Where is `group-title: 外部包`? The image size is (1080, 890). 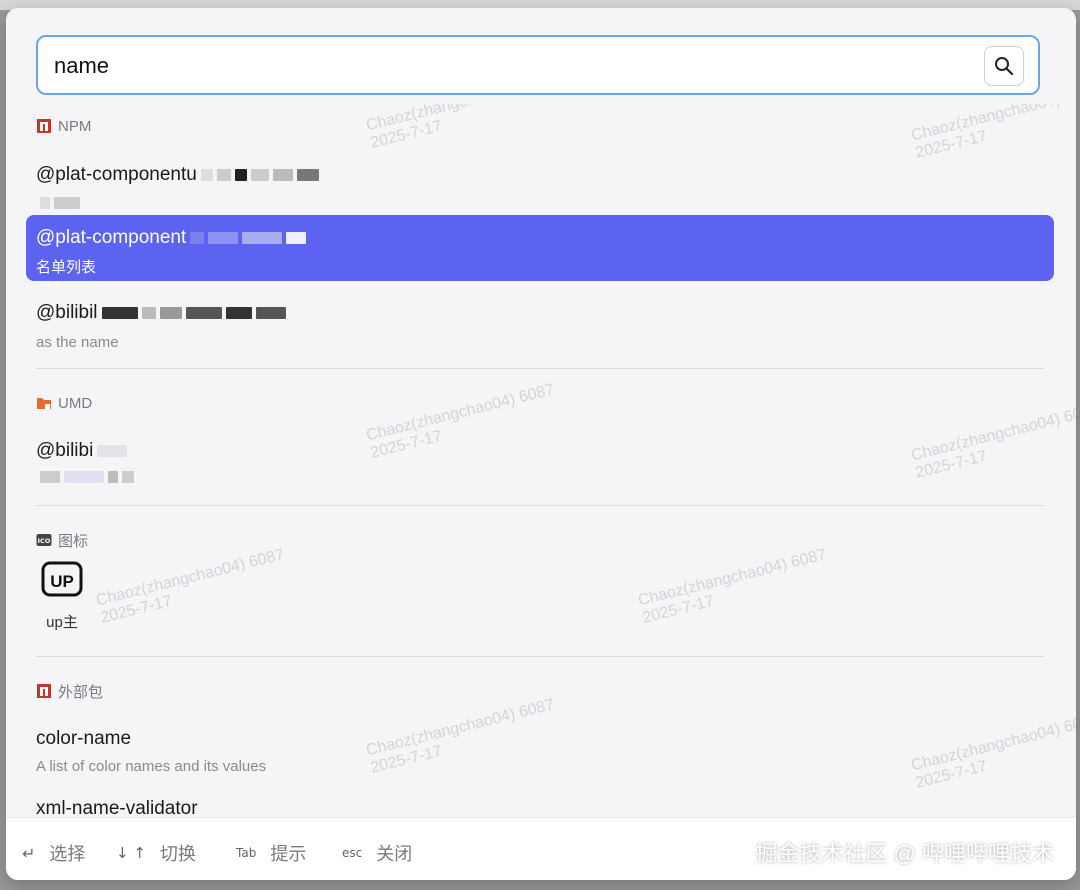
group-title: 外部包 is located at coordinates (81, 692).